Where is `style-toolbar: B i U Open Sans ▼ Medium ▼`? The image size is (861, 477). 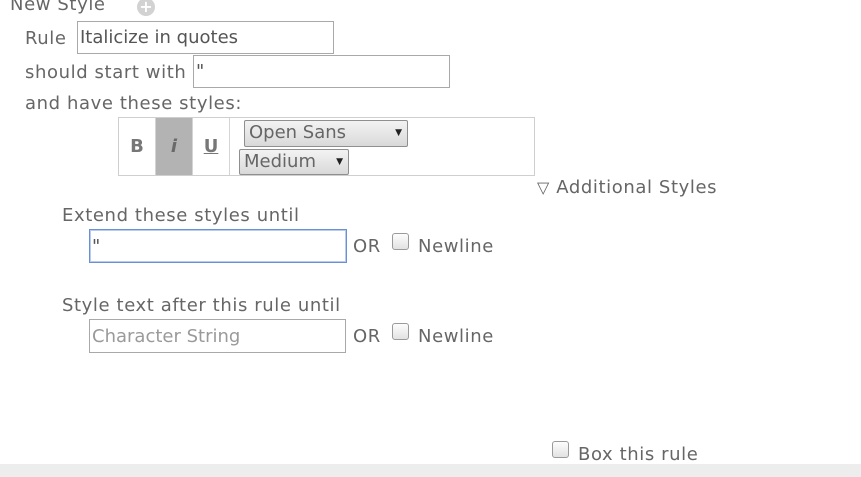 style-toolbar: B i U Open Sans ▼ Medium ▼ is located at coordinates (326, 146).